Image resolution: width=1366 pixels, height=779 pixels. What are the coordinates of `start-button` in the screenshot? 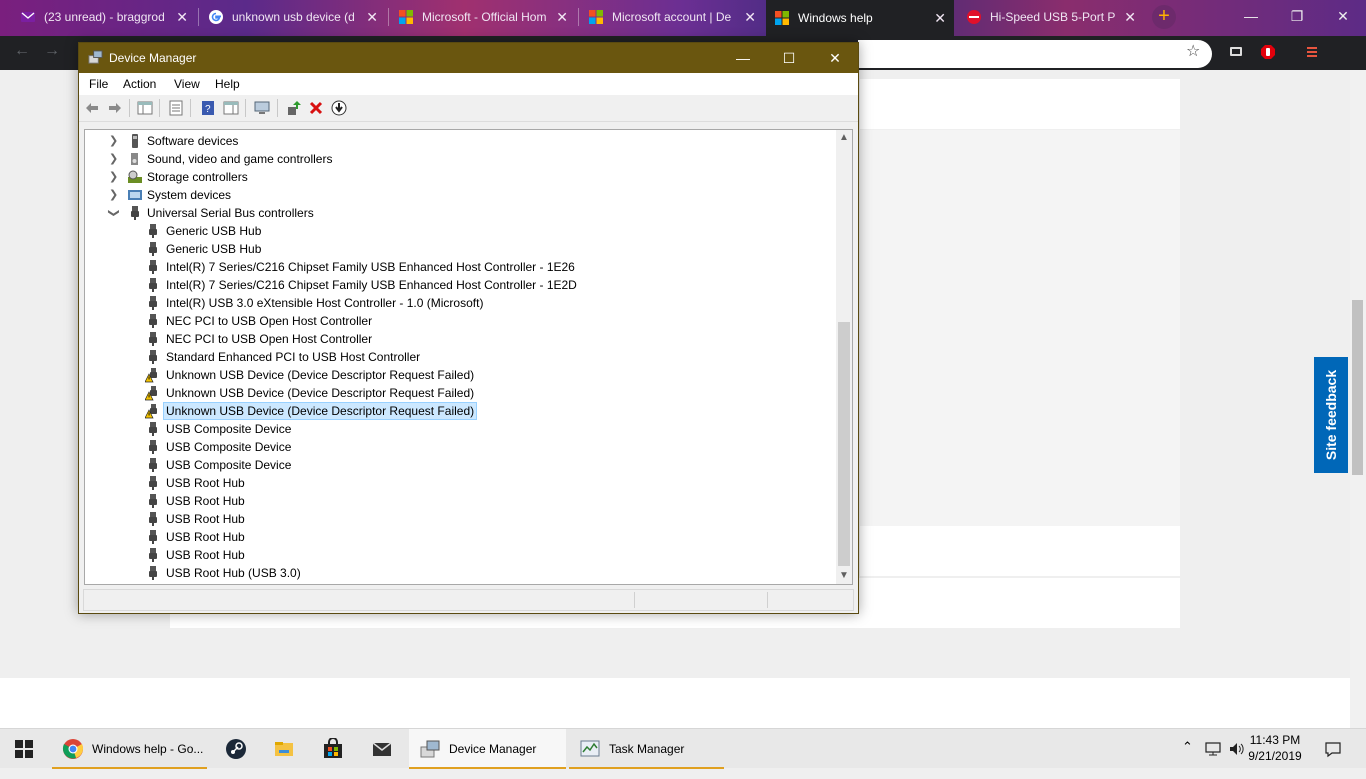 It's located at (24, 749).